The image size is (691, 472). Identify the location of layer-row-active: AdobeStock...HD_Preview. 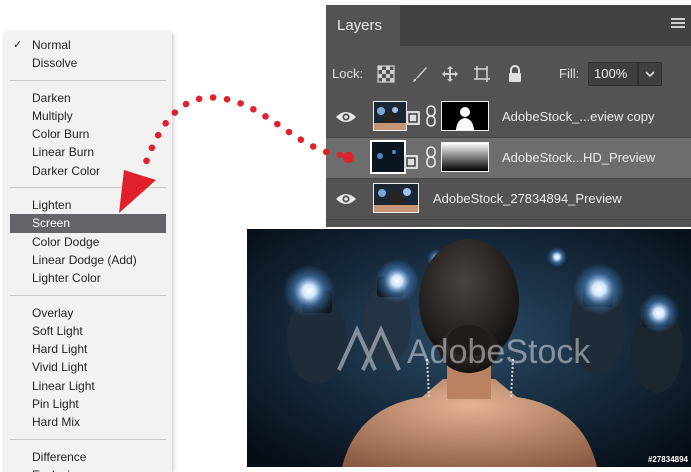
(508, 158).